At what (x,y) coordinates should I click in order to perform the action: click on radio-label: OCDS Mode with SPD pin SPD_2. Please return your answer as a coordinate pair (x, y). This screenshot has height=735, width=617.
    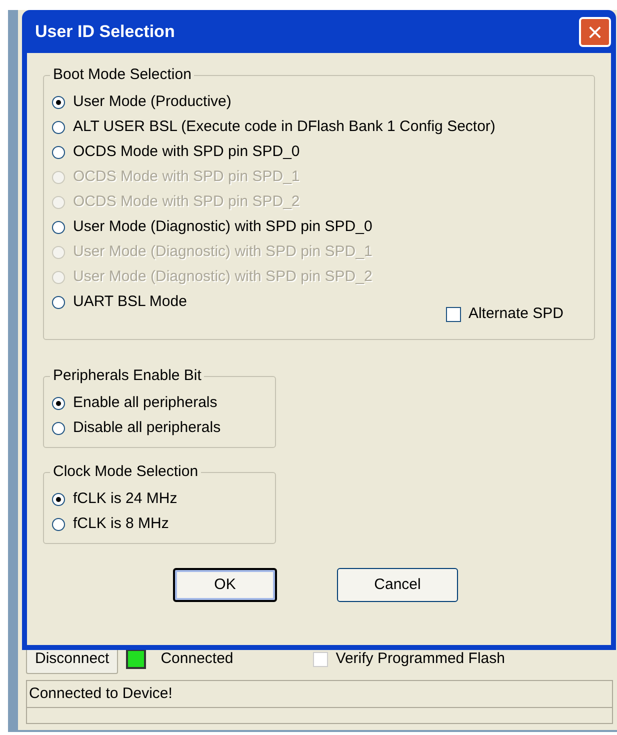
    Looking at the image, I should click on (186, 202).